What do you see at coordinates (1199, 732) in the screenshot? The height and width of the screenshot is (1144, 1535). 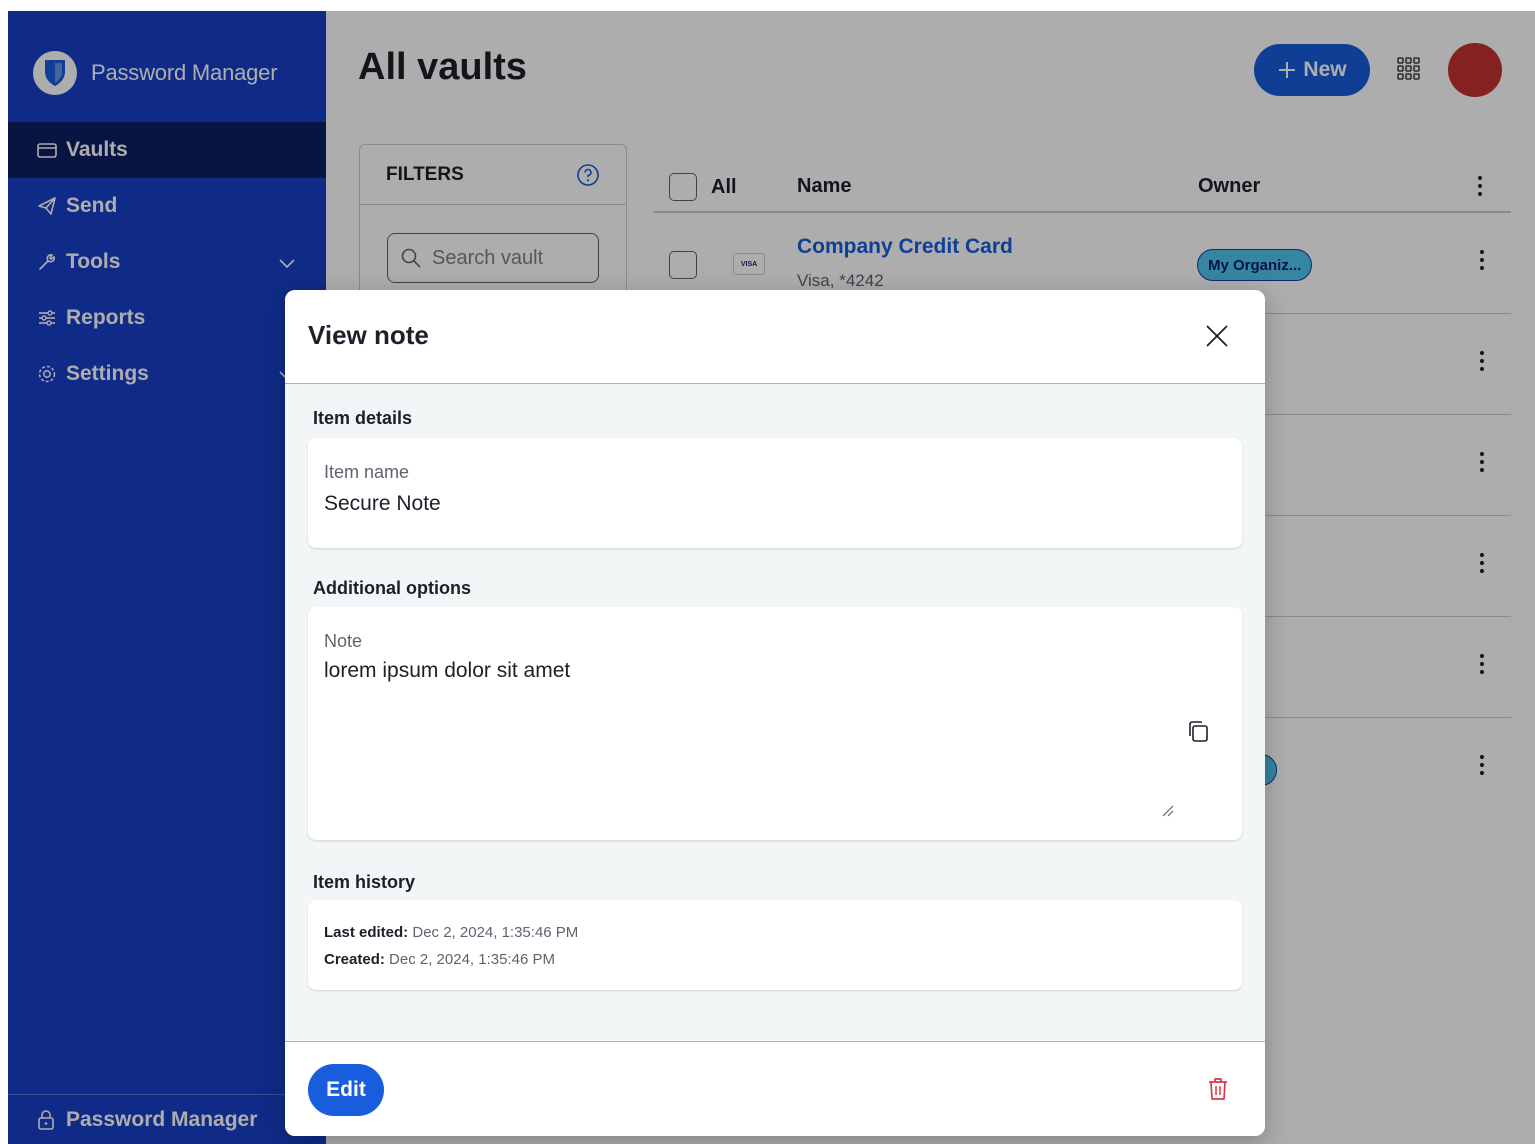 I see `copy-icon` at bounding box center [1199, 732].